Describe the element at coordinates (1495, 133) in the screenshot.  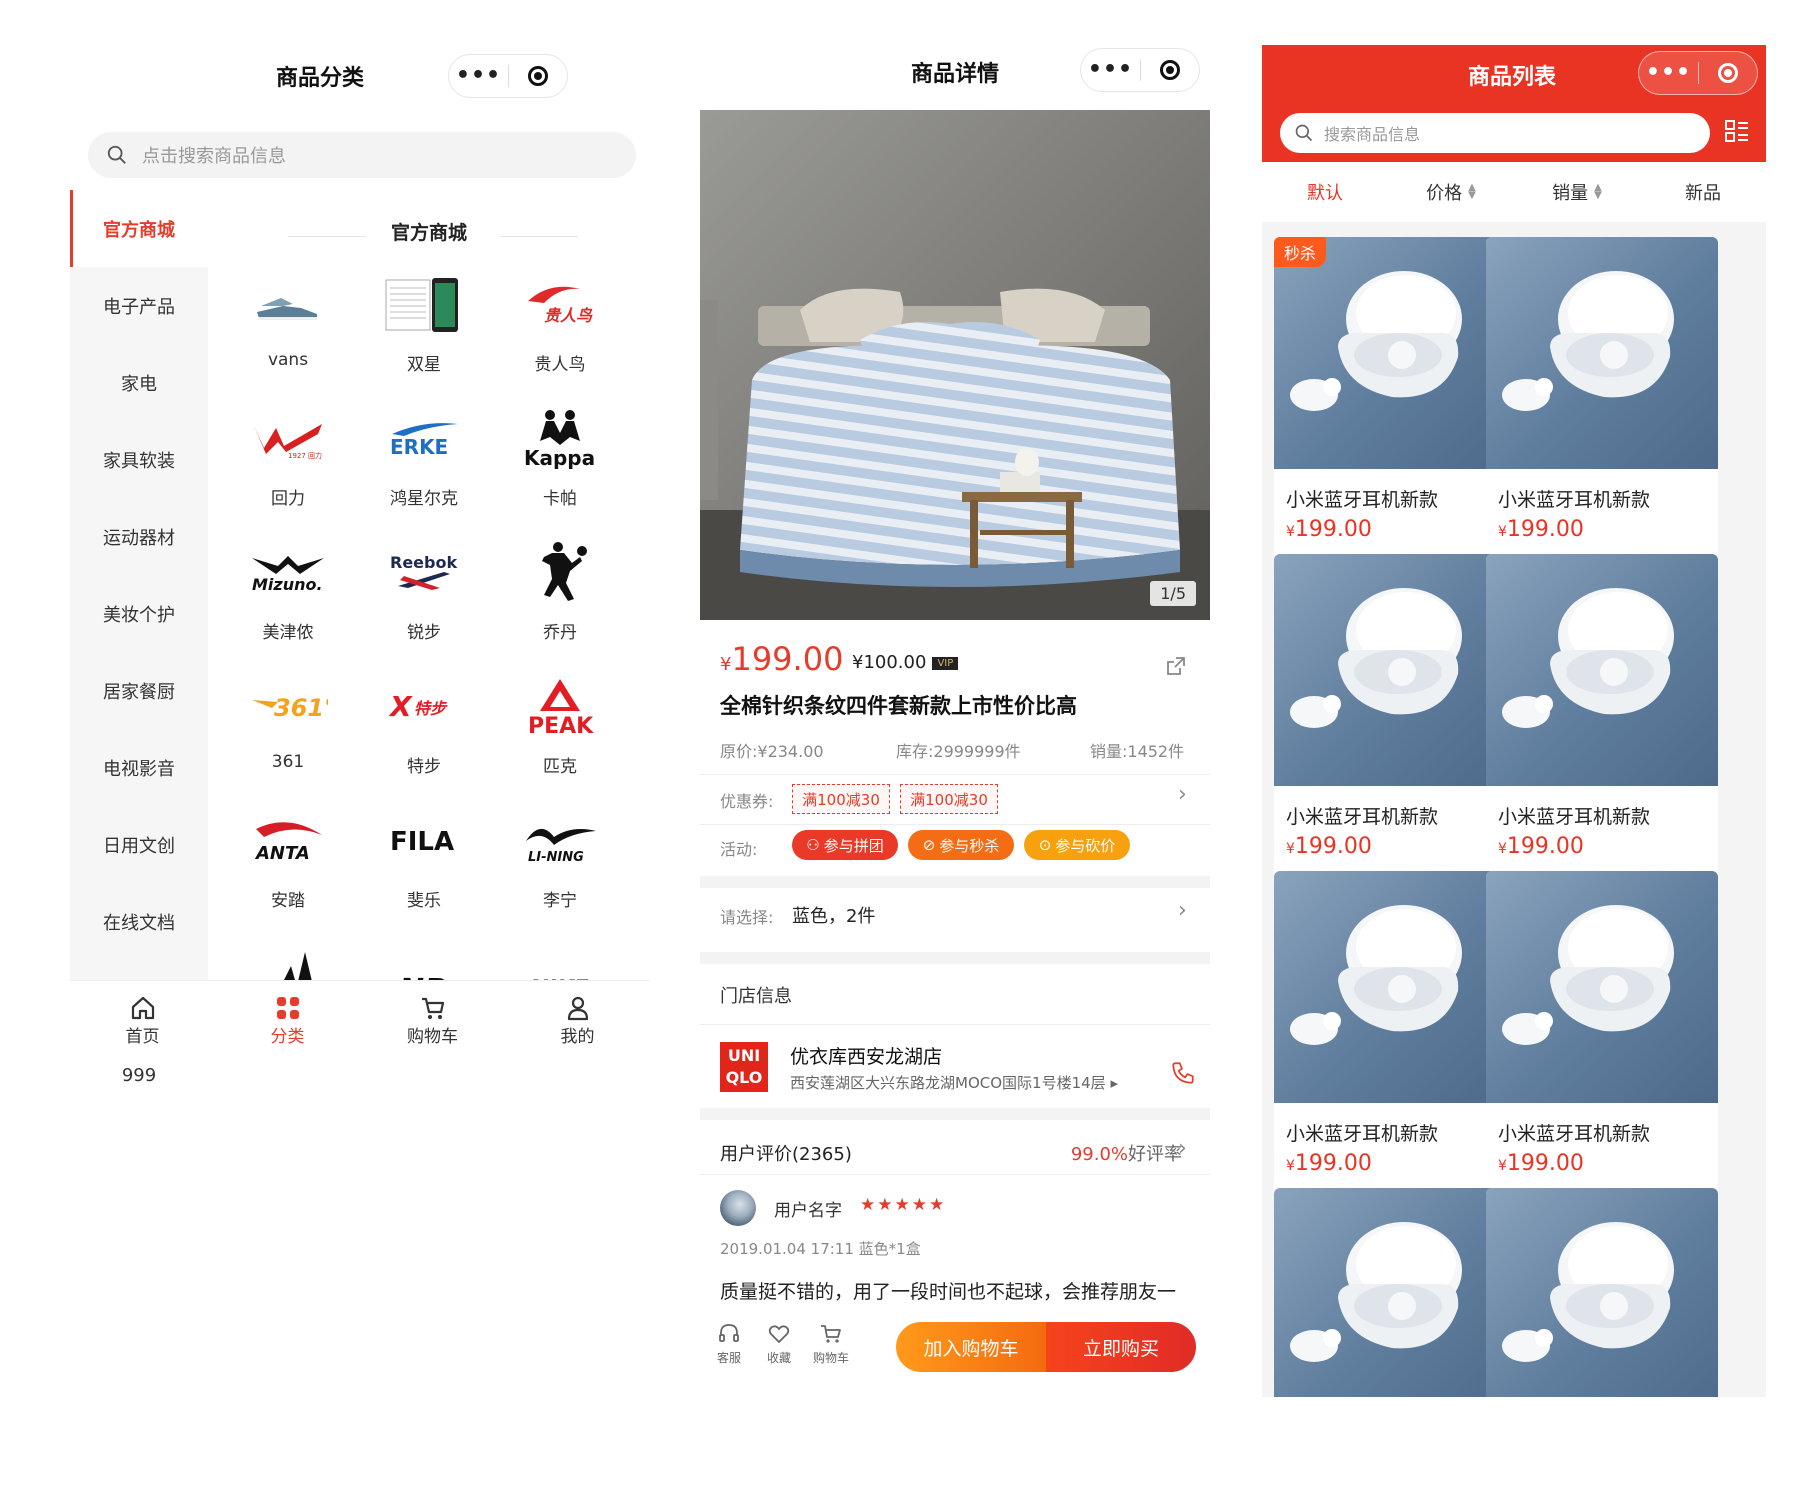
I see `search-input: 搜索商品信息` at that location.